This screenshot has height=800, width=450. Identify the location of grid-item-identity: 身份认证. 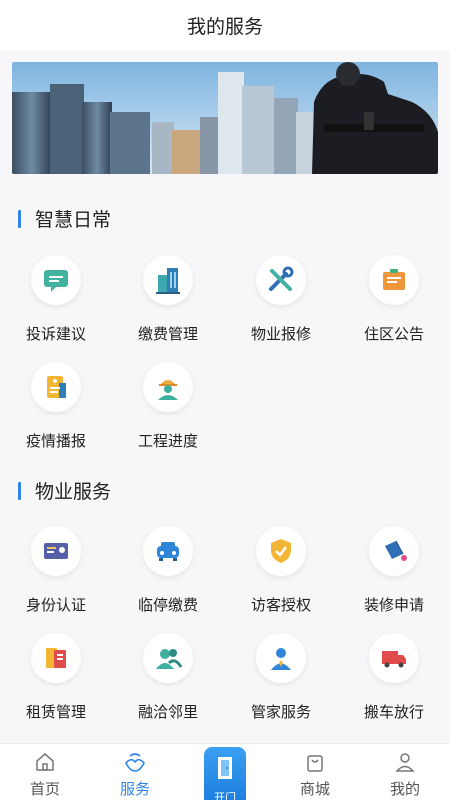
(56, 570).